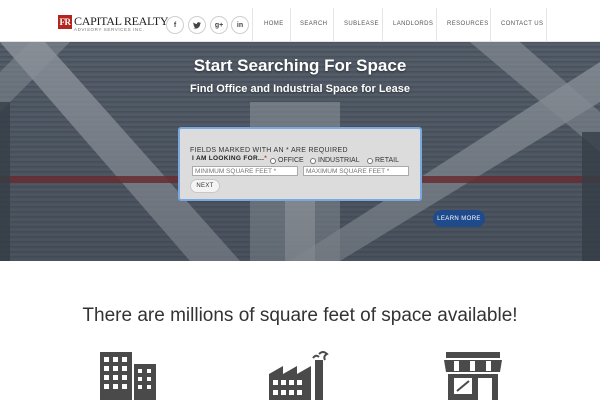 This screenshot has height=400, width=600. I want to click on maximum-square-feet-input, so click(356, 171).